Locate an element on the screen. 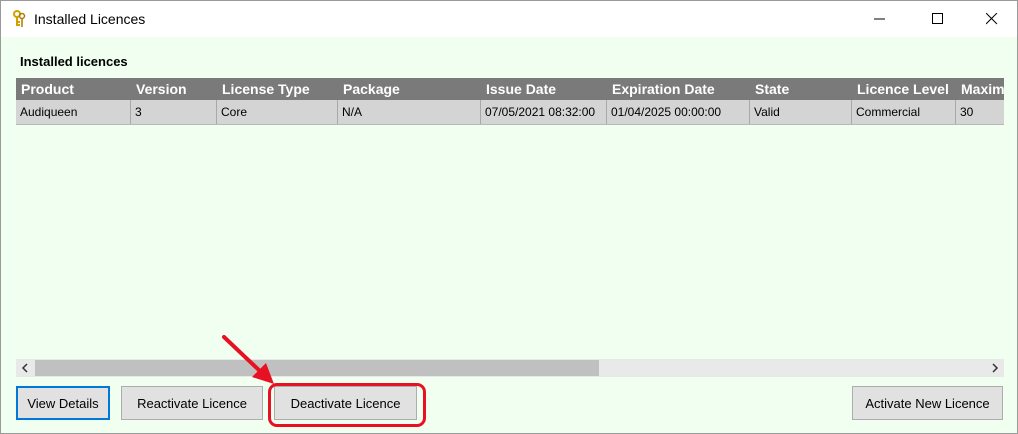 The image size is (1018, 434). cell-licence-level: Commercial is located at coordinates (904, 112).